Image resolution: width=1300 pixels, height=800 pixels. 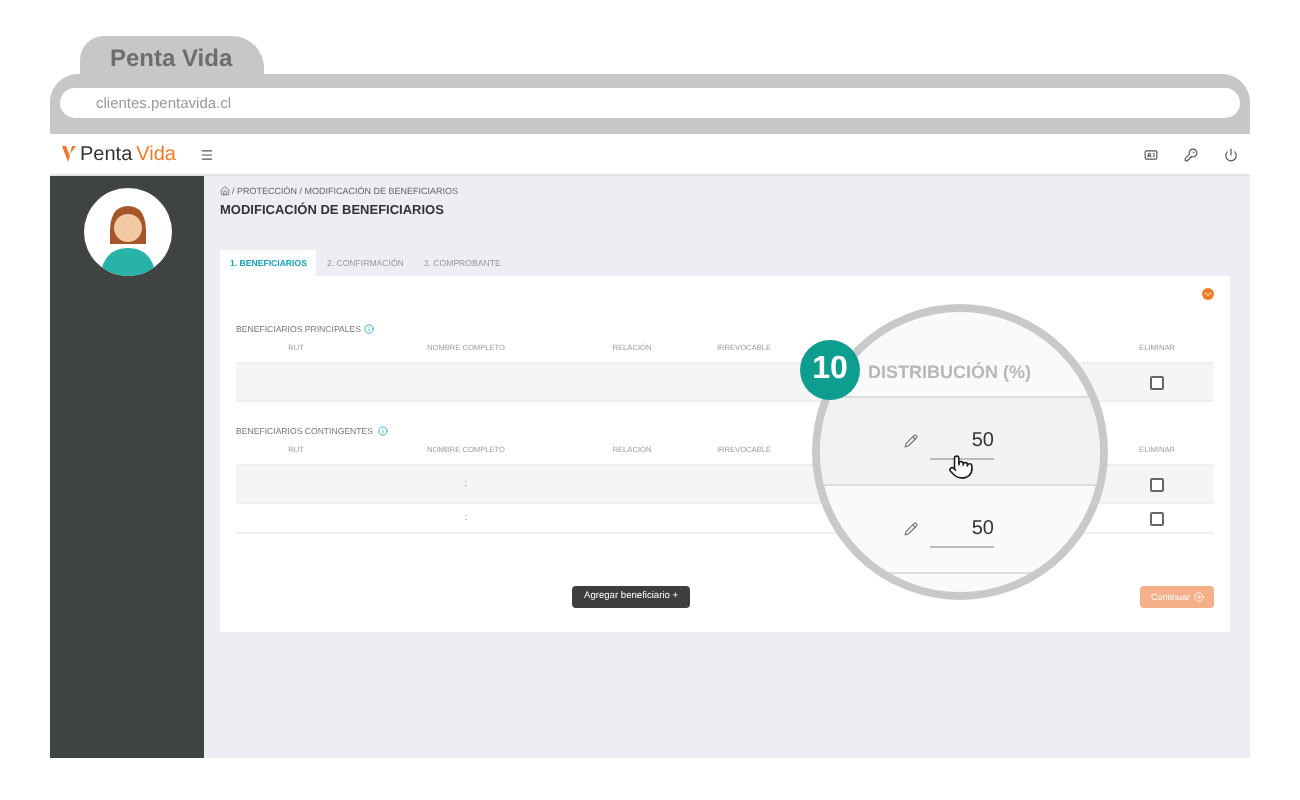 I want to click on avatar, so click(x=127, y=232).